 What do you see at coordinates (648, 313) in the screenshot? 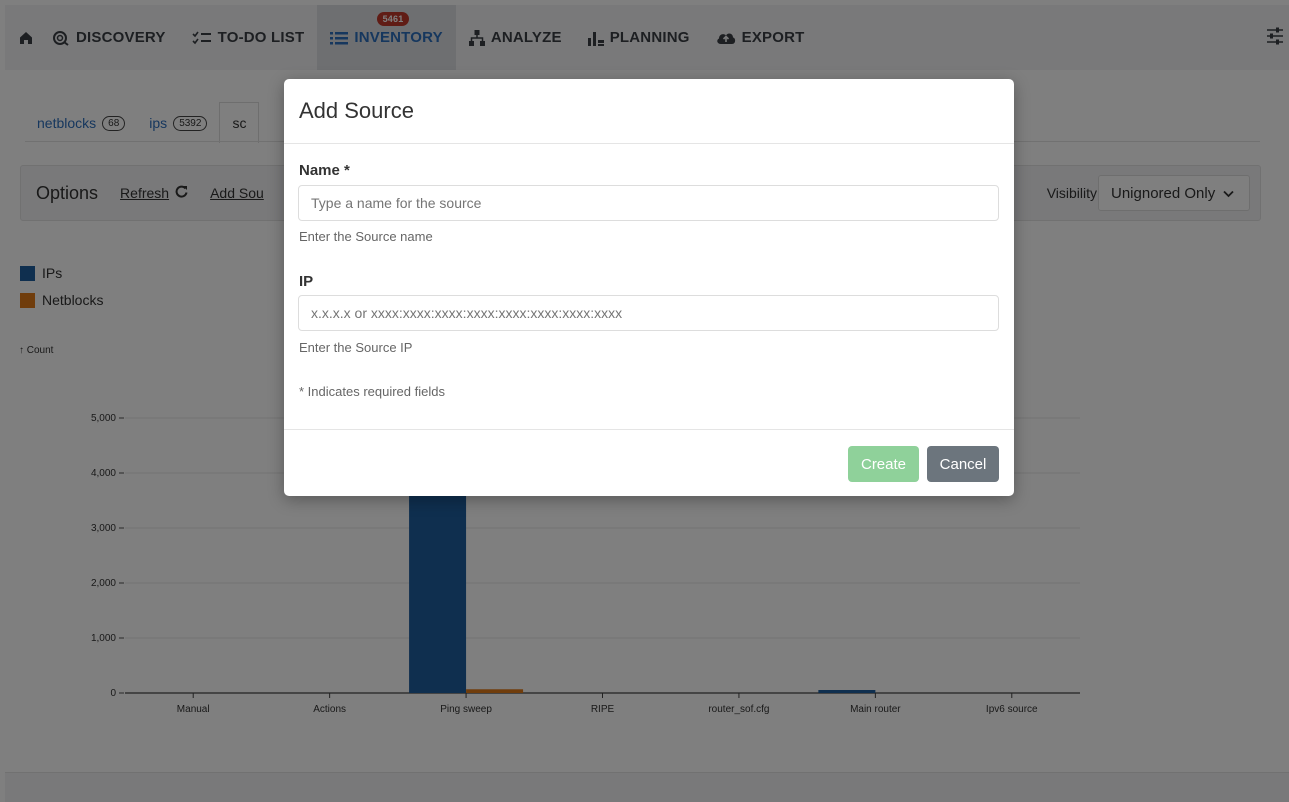
I see `ip-input` at bounding box center [648, 313].